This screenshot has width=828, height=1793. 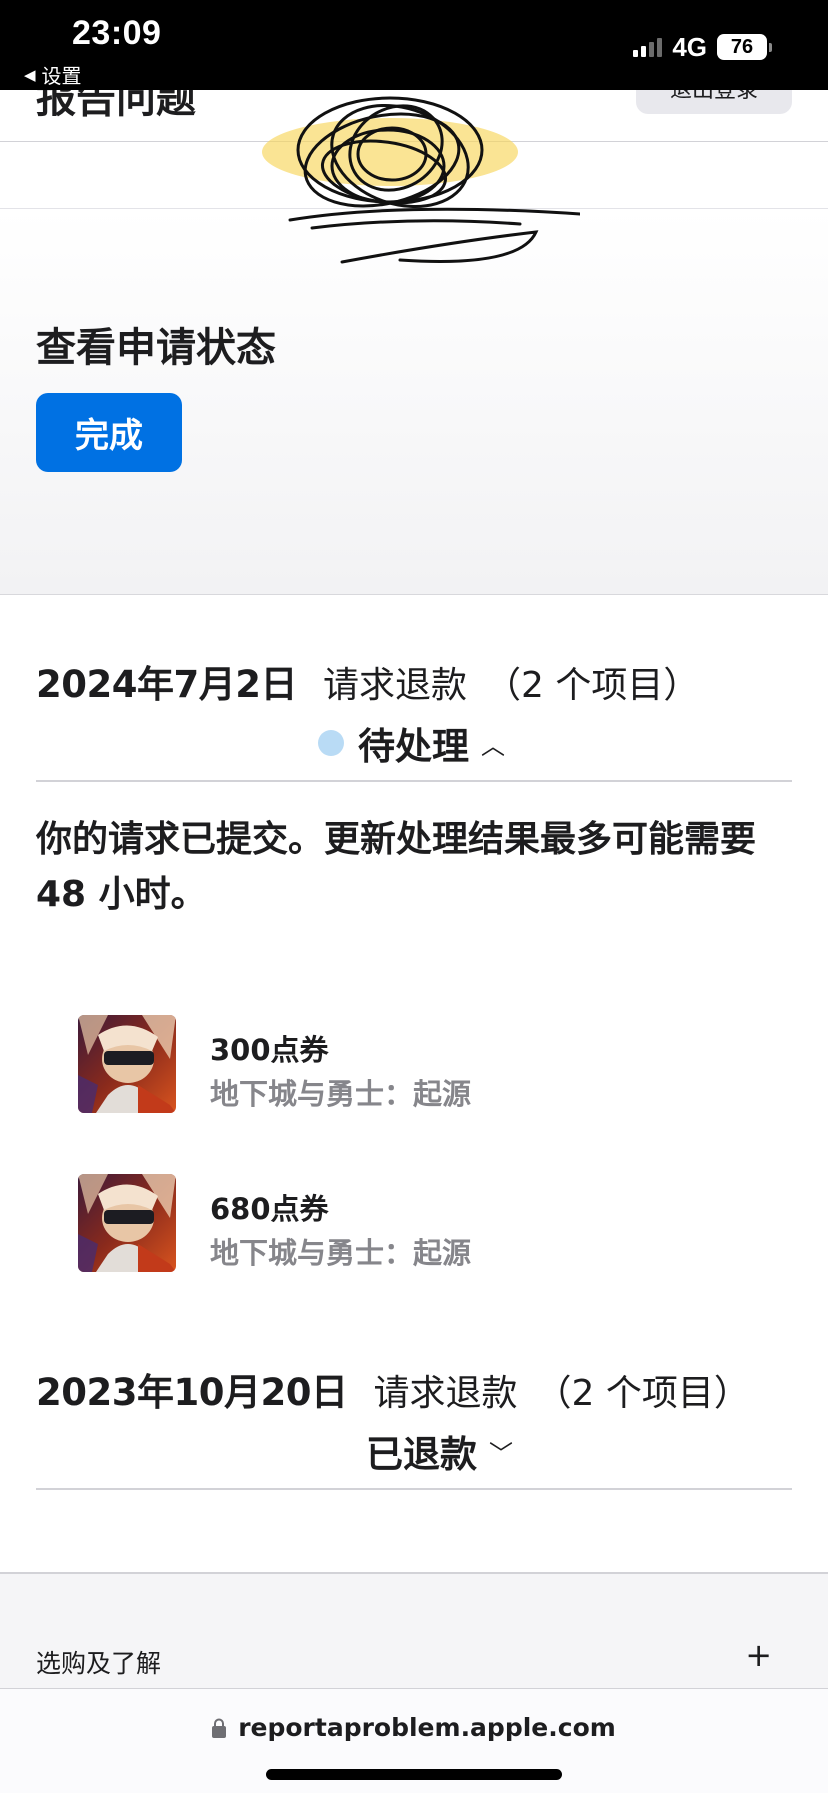 What do you see at coordinates (166, 684) in the screenshot?
I see `request-date: 2024年7月2日` at bounding box center [166, 684].